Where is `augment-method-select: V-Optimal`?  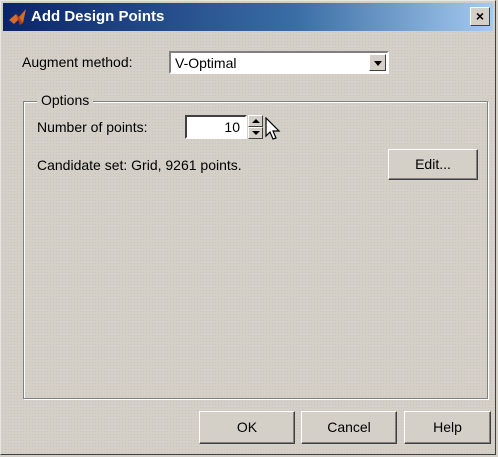 augment-method-select: V-Optimal is located at coordinates (279, 62).